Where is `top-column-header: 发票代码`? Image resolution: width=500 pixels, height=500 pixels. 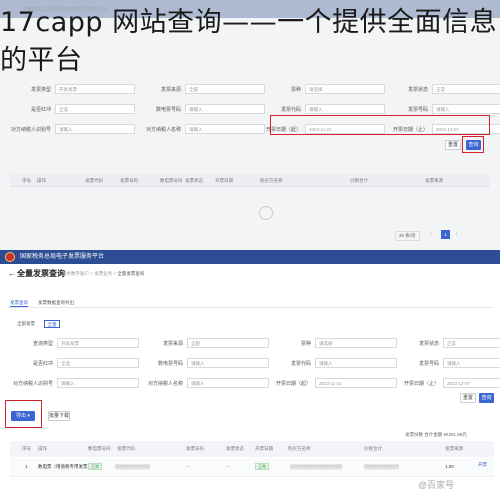 top-column-header: 发票代码 is located at coordinates (94, 180).